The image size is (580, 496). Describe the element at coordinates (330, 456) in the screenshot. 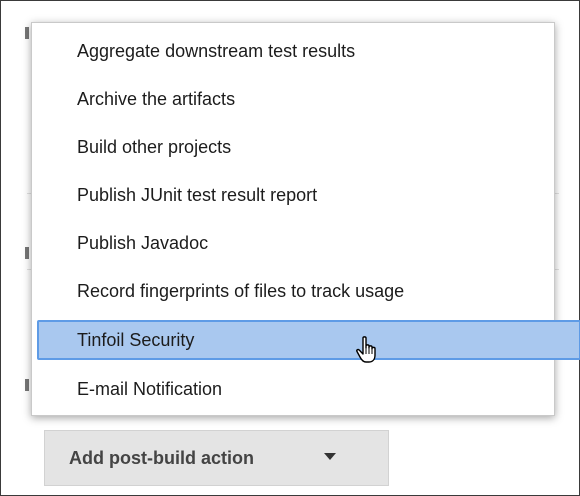

I see `chevron-down-icon` at that location.